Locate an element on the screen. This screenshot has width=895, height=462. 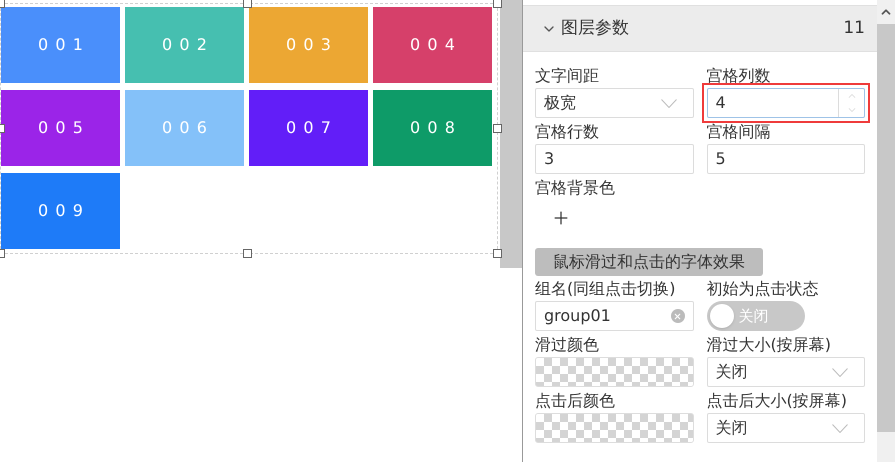
field-label: 点击后颜色 is located at coordinates (575, 401).